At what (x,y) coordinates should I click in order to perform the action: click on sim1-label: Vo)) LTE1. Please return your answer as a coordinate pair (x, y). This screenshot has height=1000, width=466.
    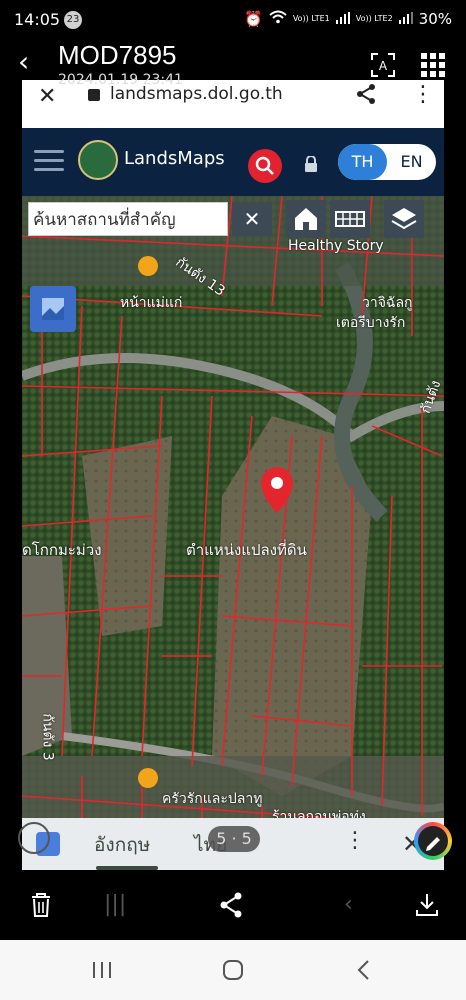
    Looking at the image, I should click on (311, 18).